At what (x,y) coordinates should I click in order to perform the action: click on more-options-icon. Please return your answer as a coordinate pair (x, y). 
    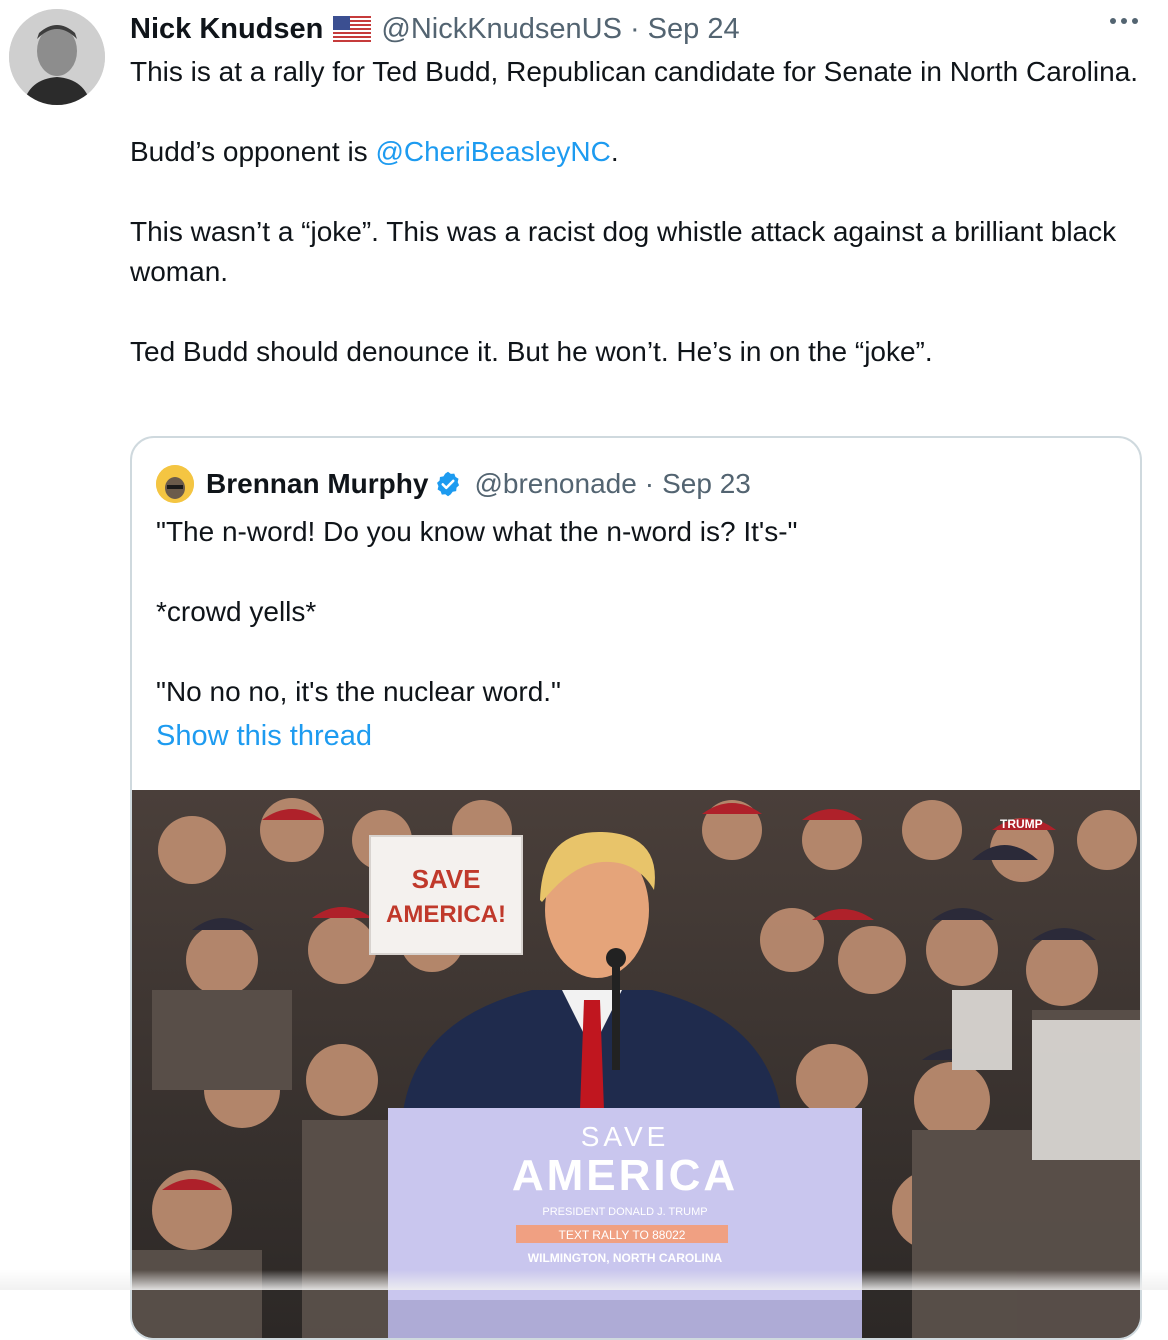
    Looking at the image, I should click on (1124, 21).